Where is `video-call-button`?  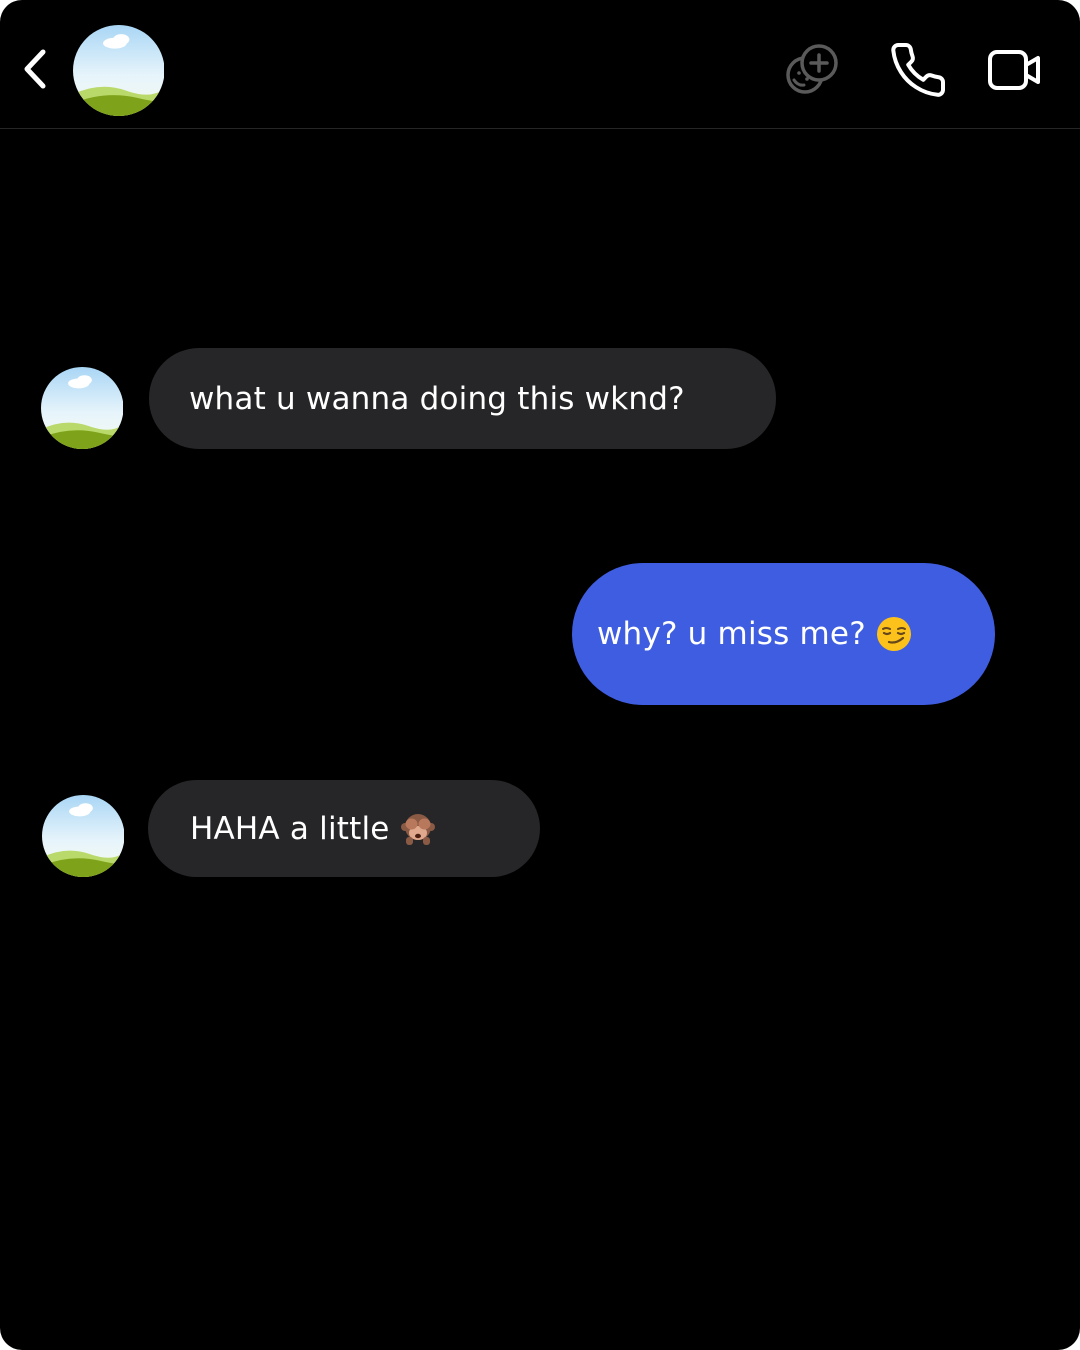 video-call-button is located at coordinates (1015, 70).